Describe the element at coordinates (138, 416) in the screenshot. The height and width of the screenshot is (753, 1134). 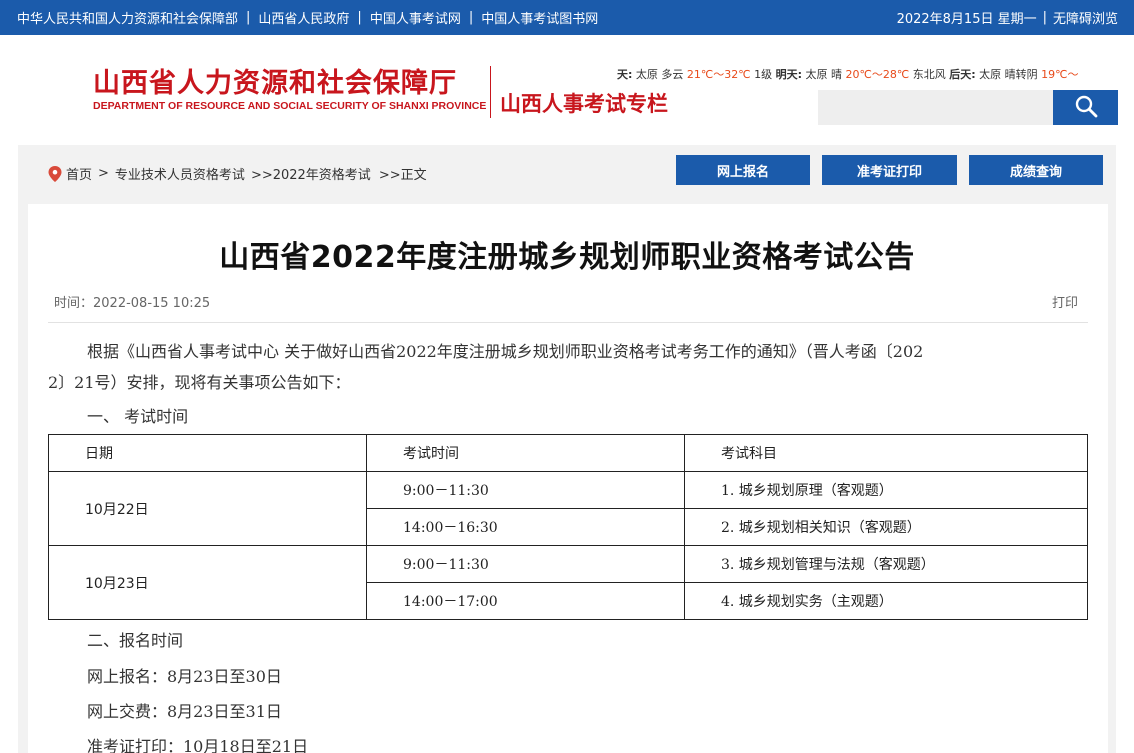
I see `section-exam-time: 一、 考试时间` at that location.